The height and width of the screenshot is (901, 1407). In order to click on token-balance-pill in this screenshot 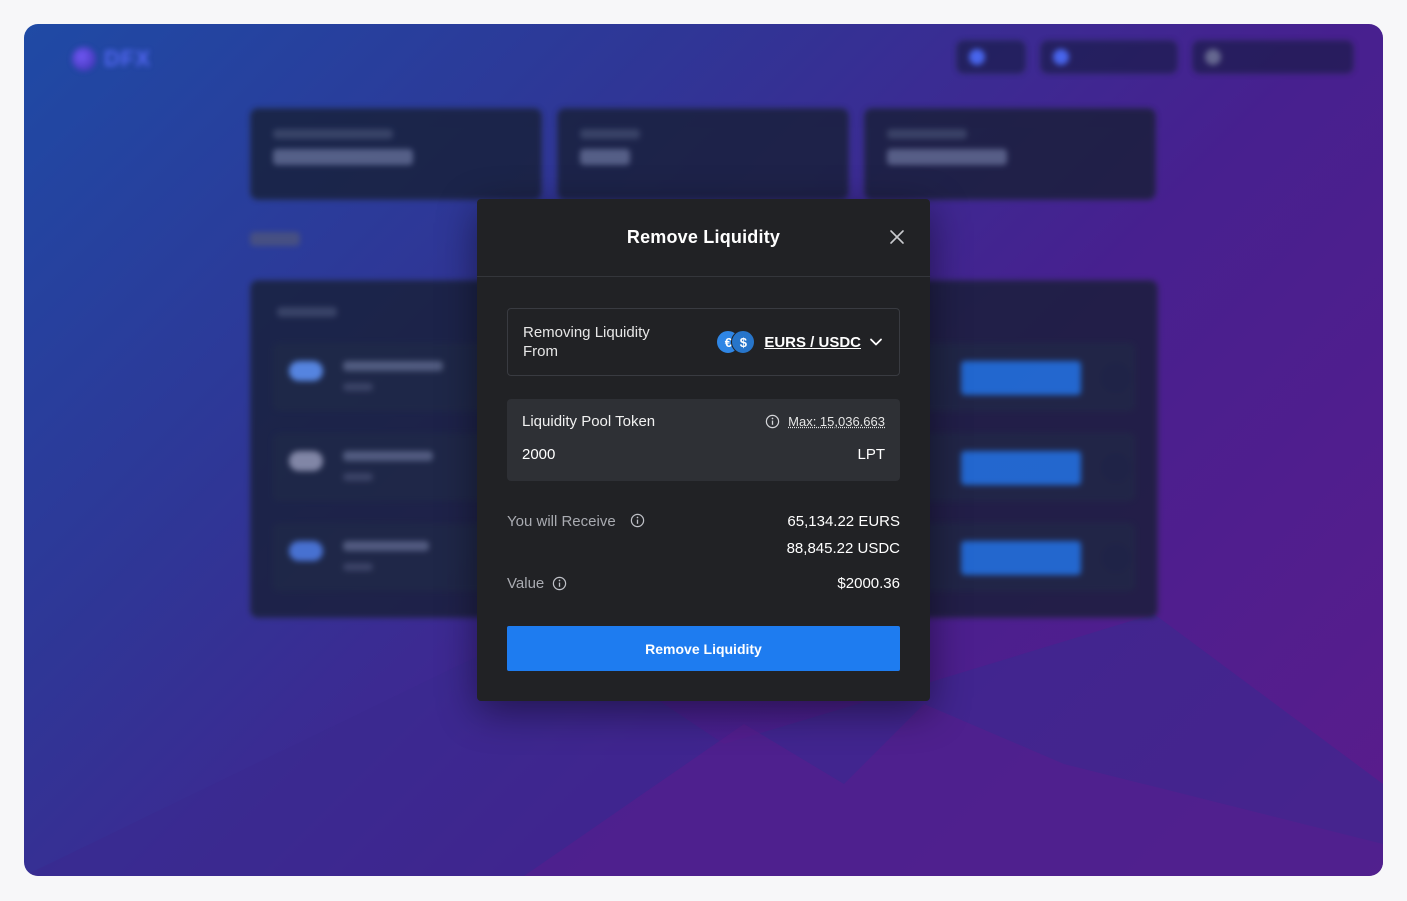, I will do `click(991, 57)`.